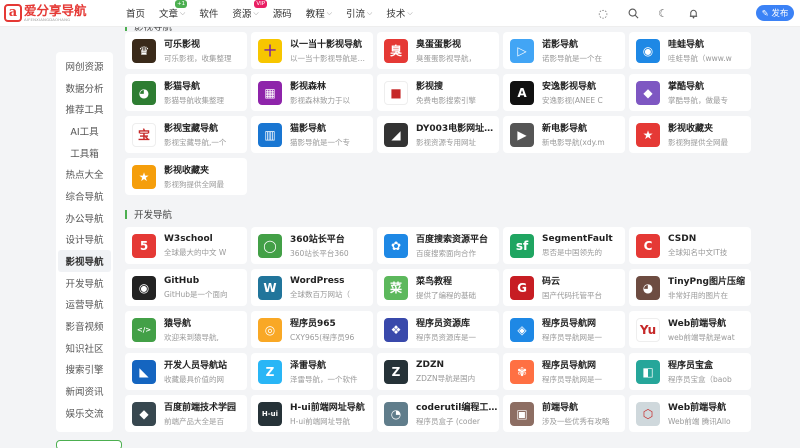 The image size is (800, 448). What do you see at coordinates (186, 134) in the screenshot?
I see `site-card: 宝影视宝藏导航 影视宝藏导航,一个` at bounding box center [186, 134].